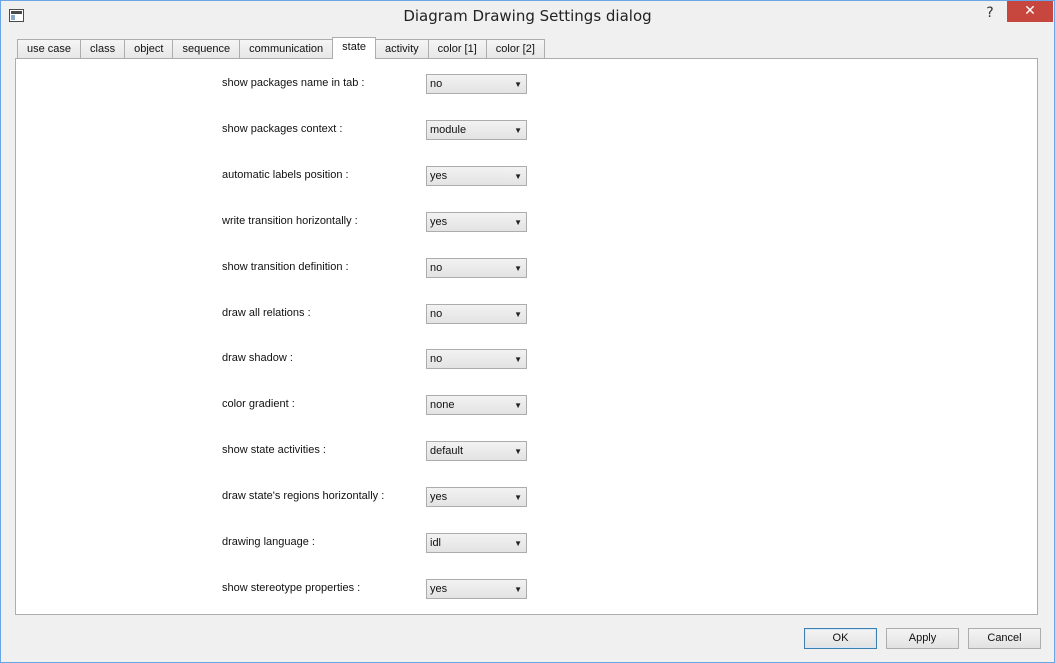 The height and width of the screenshot is (663, 1055). I want to click on setting-label: show packages name in tab :, so click(293, 83).